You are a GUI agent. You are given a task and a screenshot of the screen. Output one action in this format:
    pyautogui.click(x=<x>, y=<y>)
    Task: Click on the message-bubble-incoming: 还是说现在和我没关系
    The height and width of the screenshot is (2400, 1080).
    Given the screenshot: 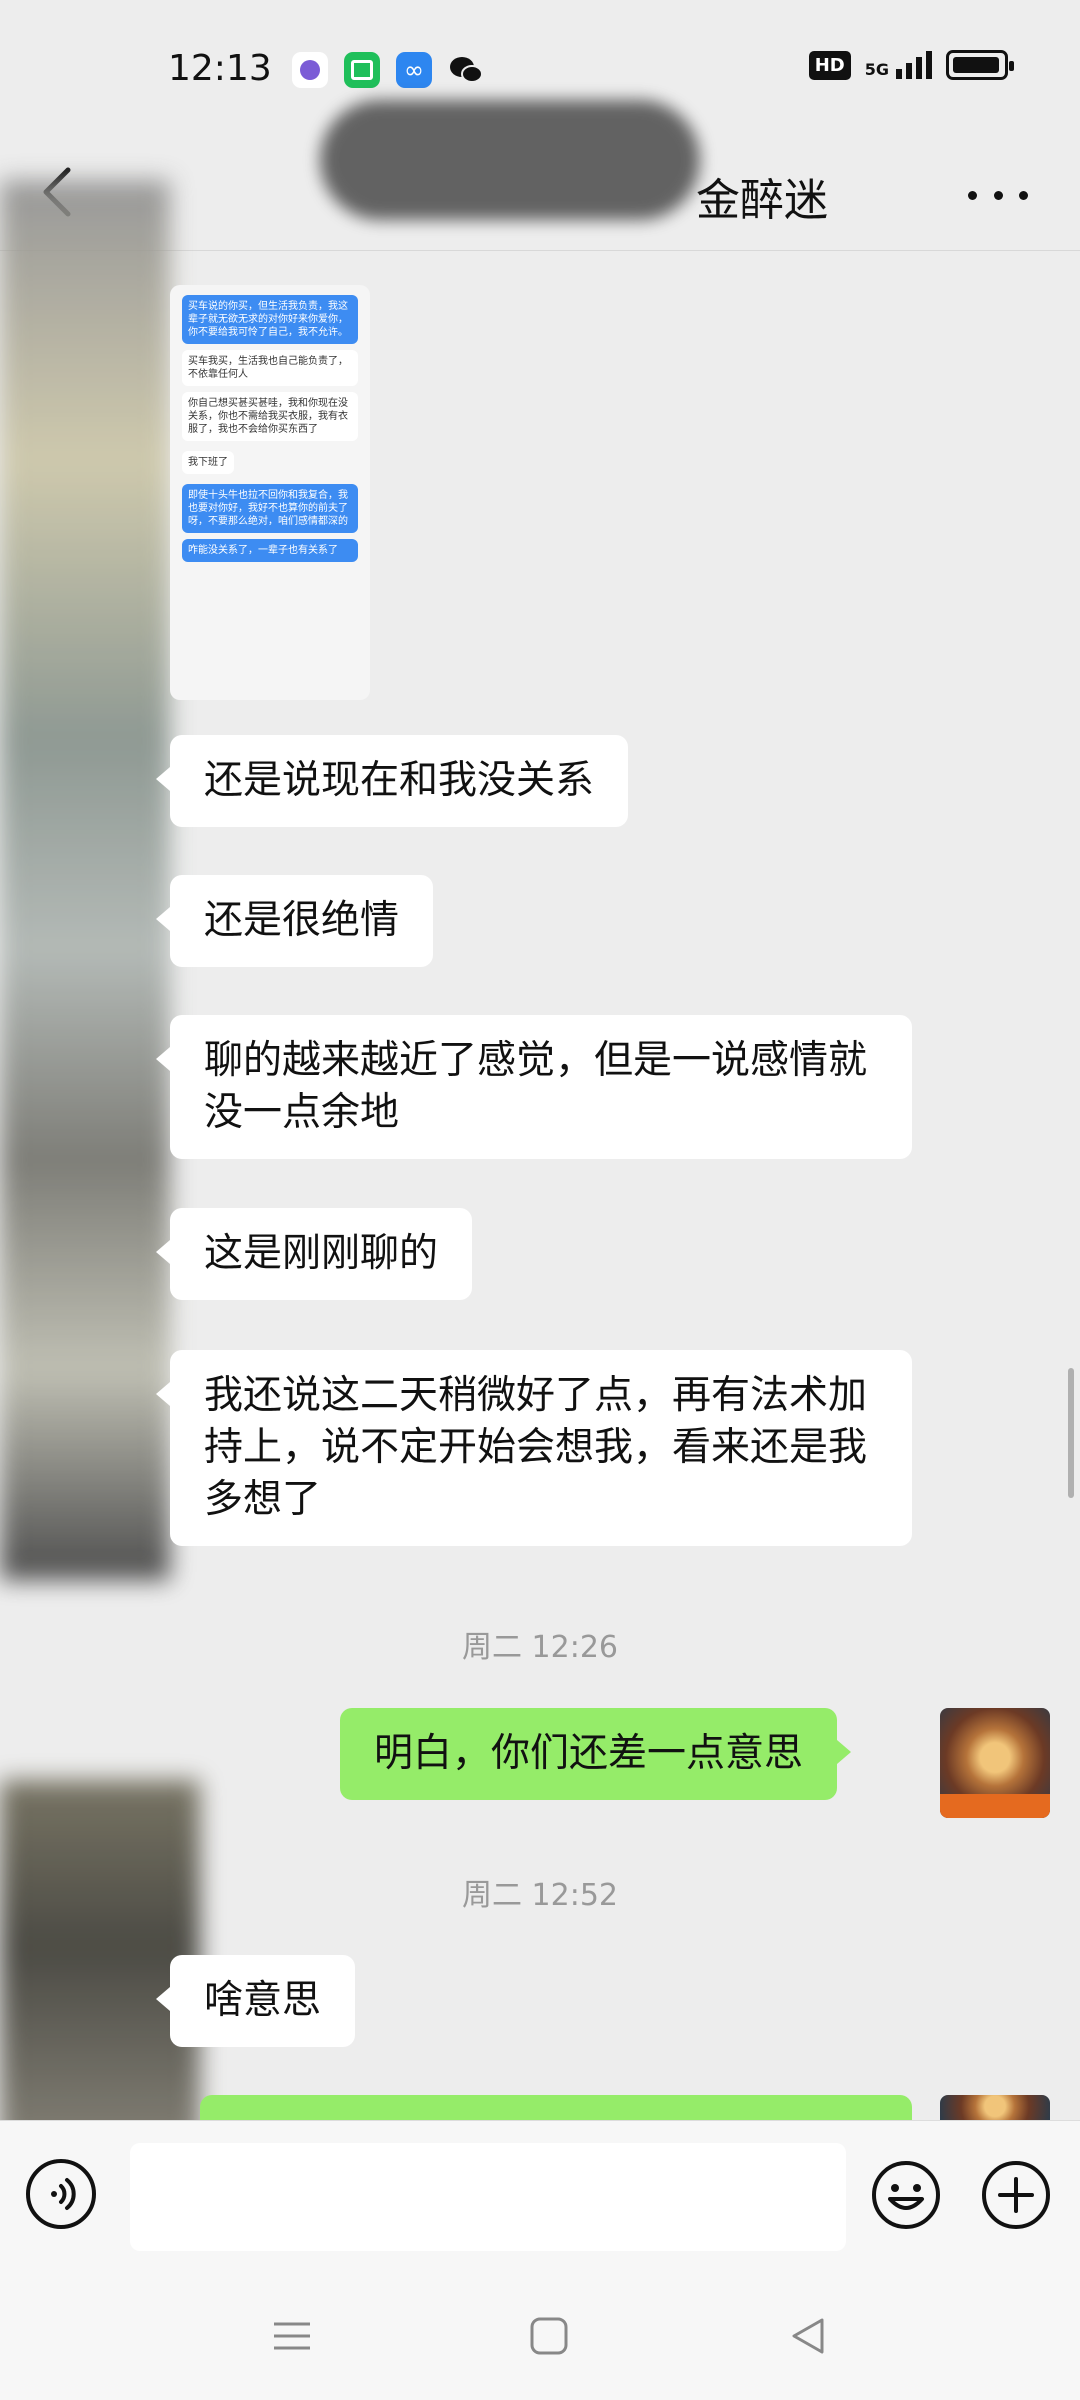 What is the action you would take?
    pyautogui.click(x=392, y=781)
    